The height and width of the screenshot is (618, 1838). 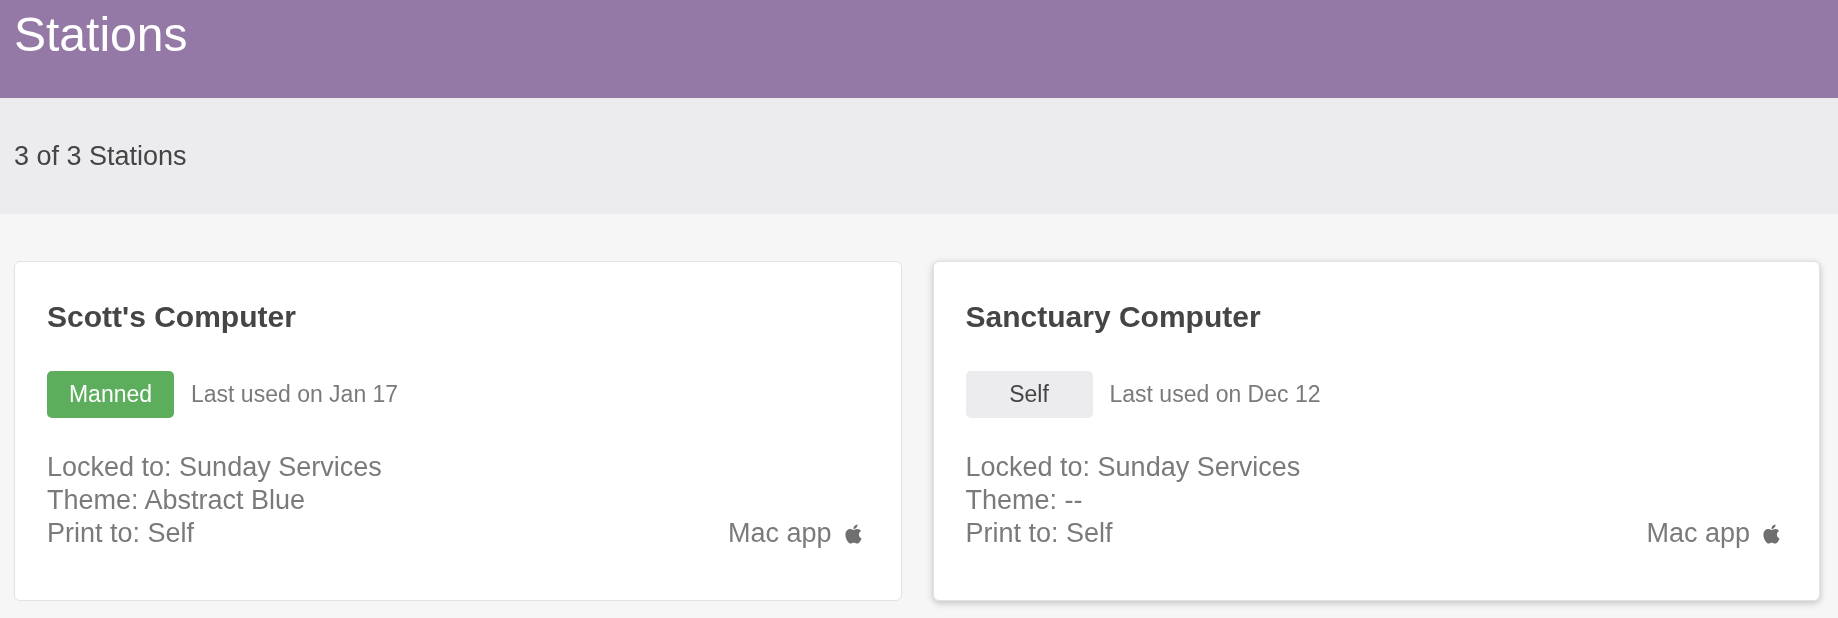 What do you see at coordinates (110, 394) in the screenshot?
I see `mode-badge: Manned` at bounding box center [110, 394].